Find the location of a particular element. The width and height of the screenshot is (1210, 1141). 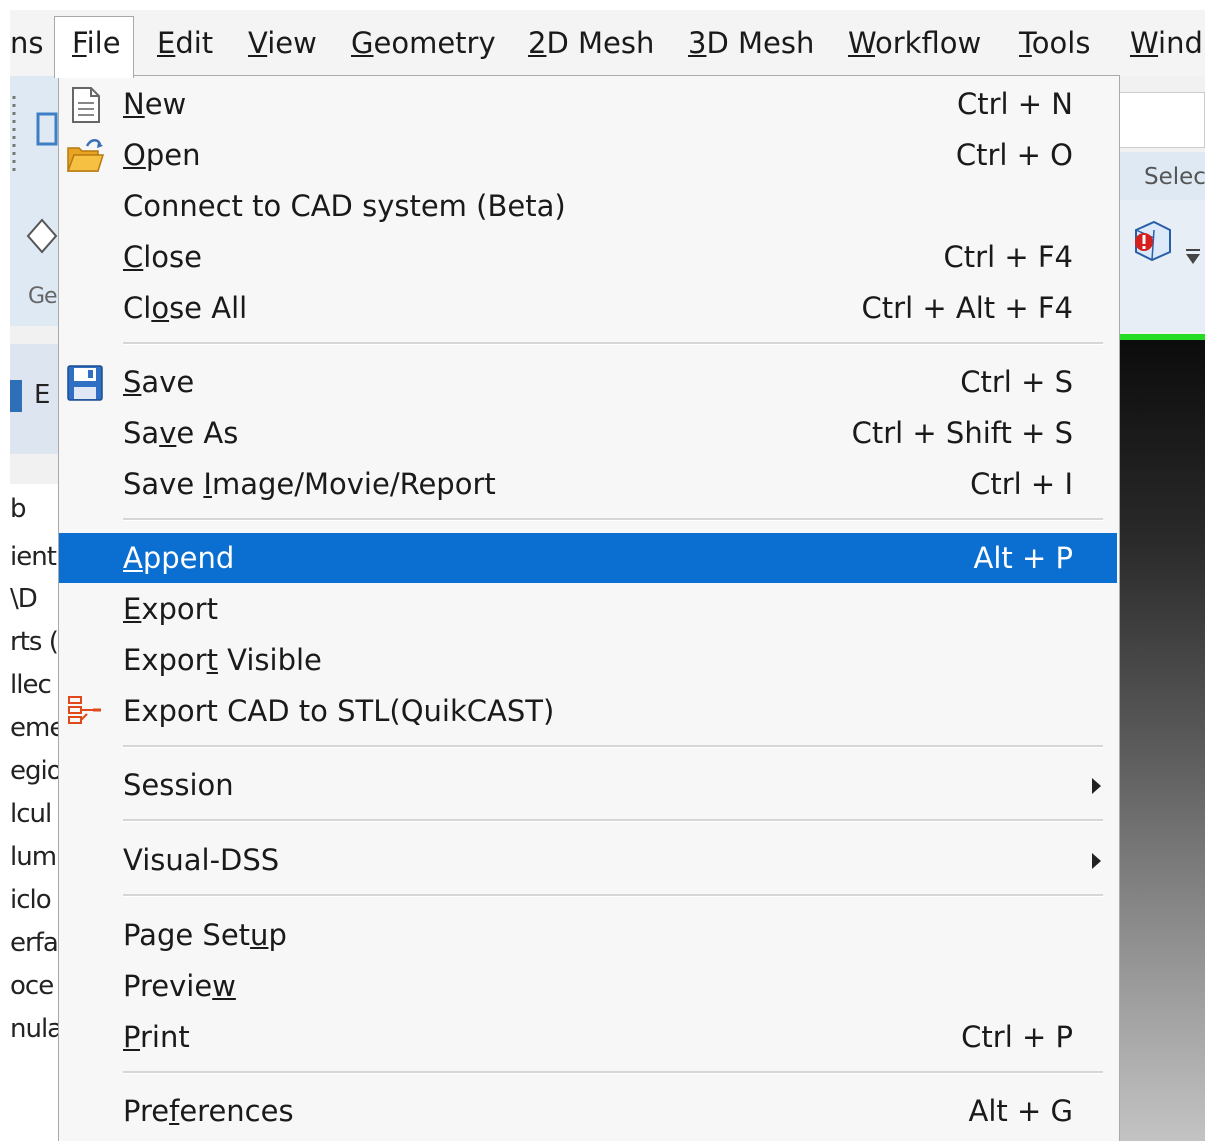

menu-item-new: New Ctrl + N is located at coordinates (588, 104).